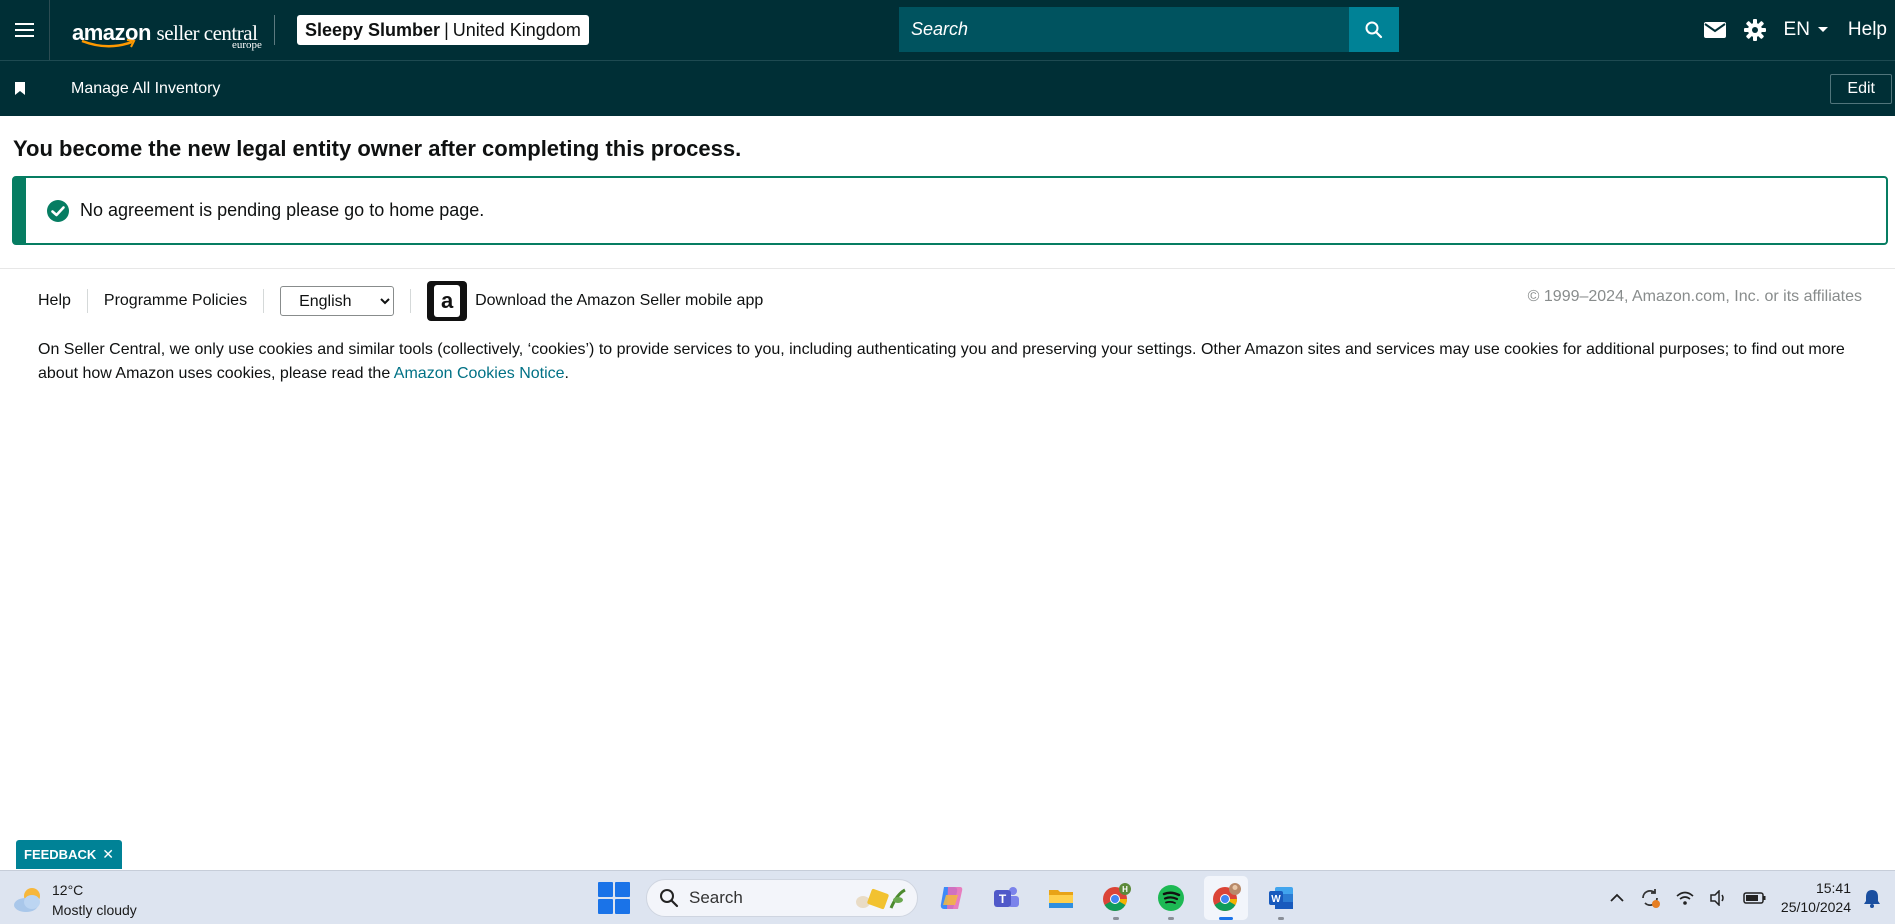 Image resolution: width=1895 pixels, height=924 pixels. Describe the element at coordinates (175, 301) in the screenshot. I see `programme-policies-link: Programme Policies` at that location.